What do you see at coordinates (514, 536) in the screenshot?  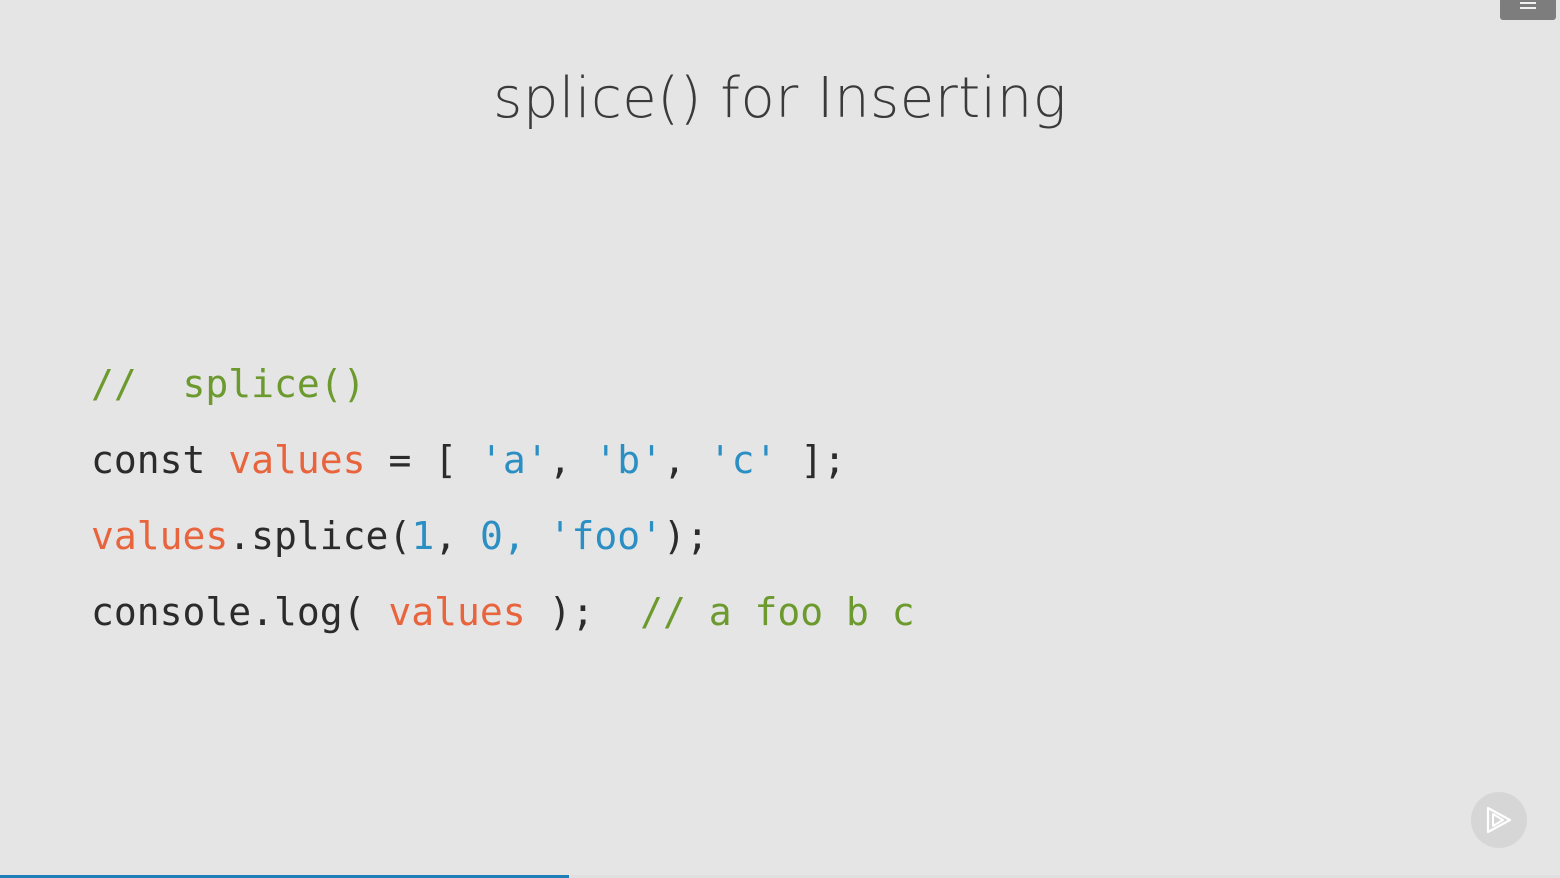 I see `code-number: 0,` at bounding box center [514, 536].